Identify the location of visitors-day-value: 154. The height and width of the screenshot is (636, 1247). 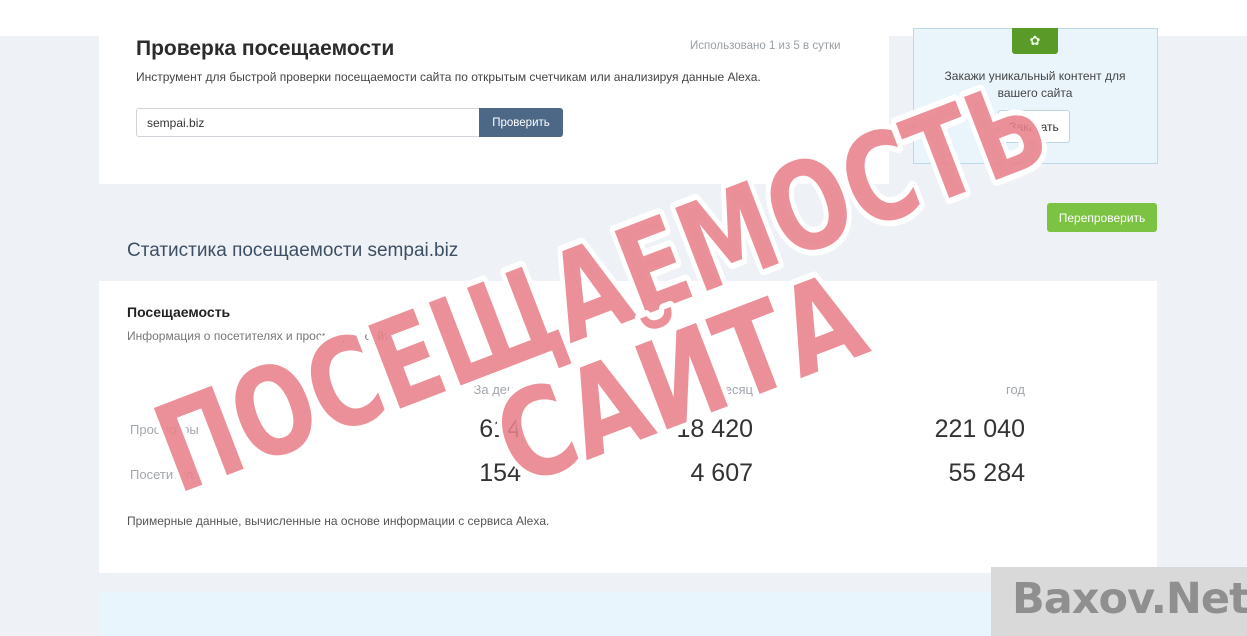
(500, 473).